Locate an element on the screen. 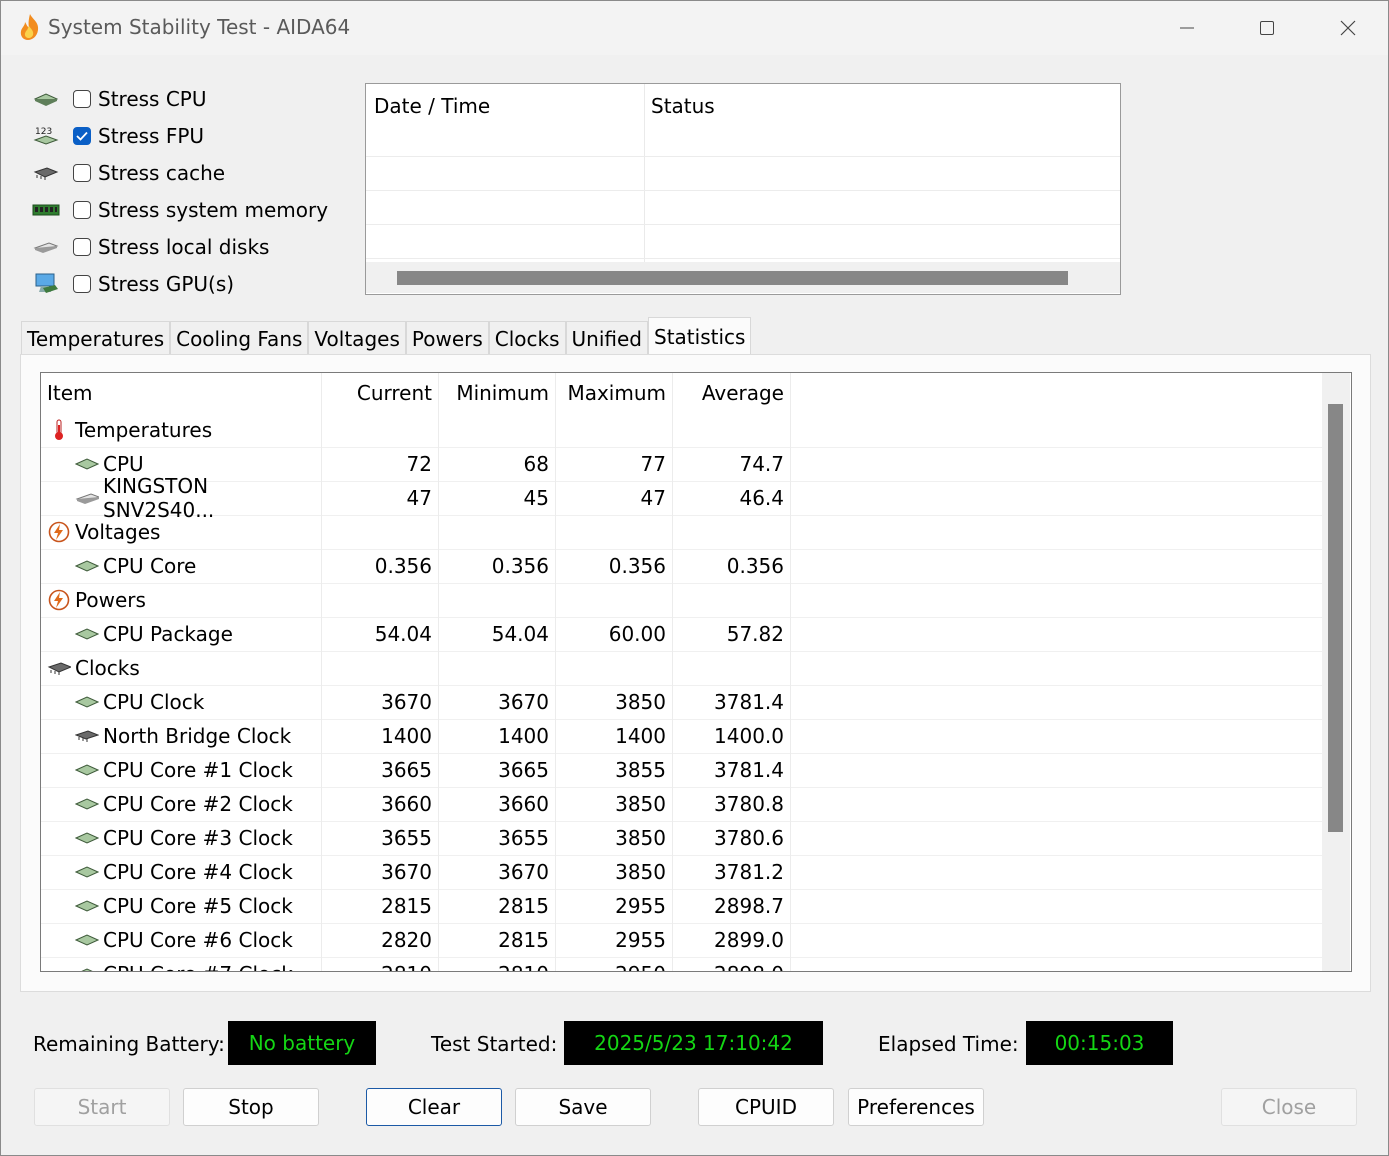 The width and height of the screenshot is (1389, 1156). table-group-row: Clocks is located at coordinates (682, 668).